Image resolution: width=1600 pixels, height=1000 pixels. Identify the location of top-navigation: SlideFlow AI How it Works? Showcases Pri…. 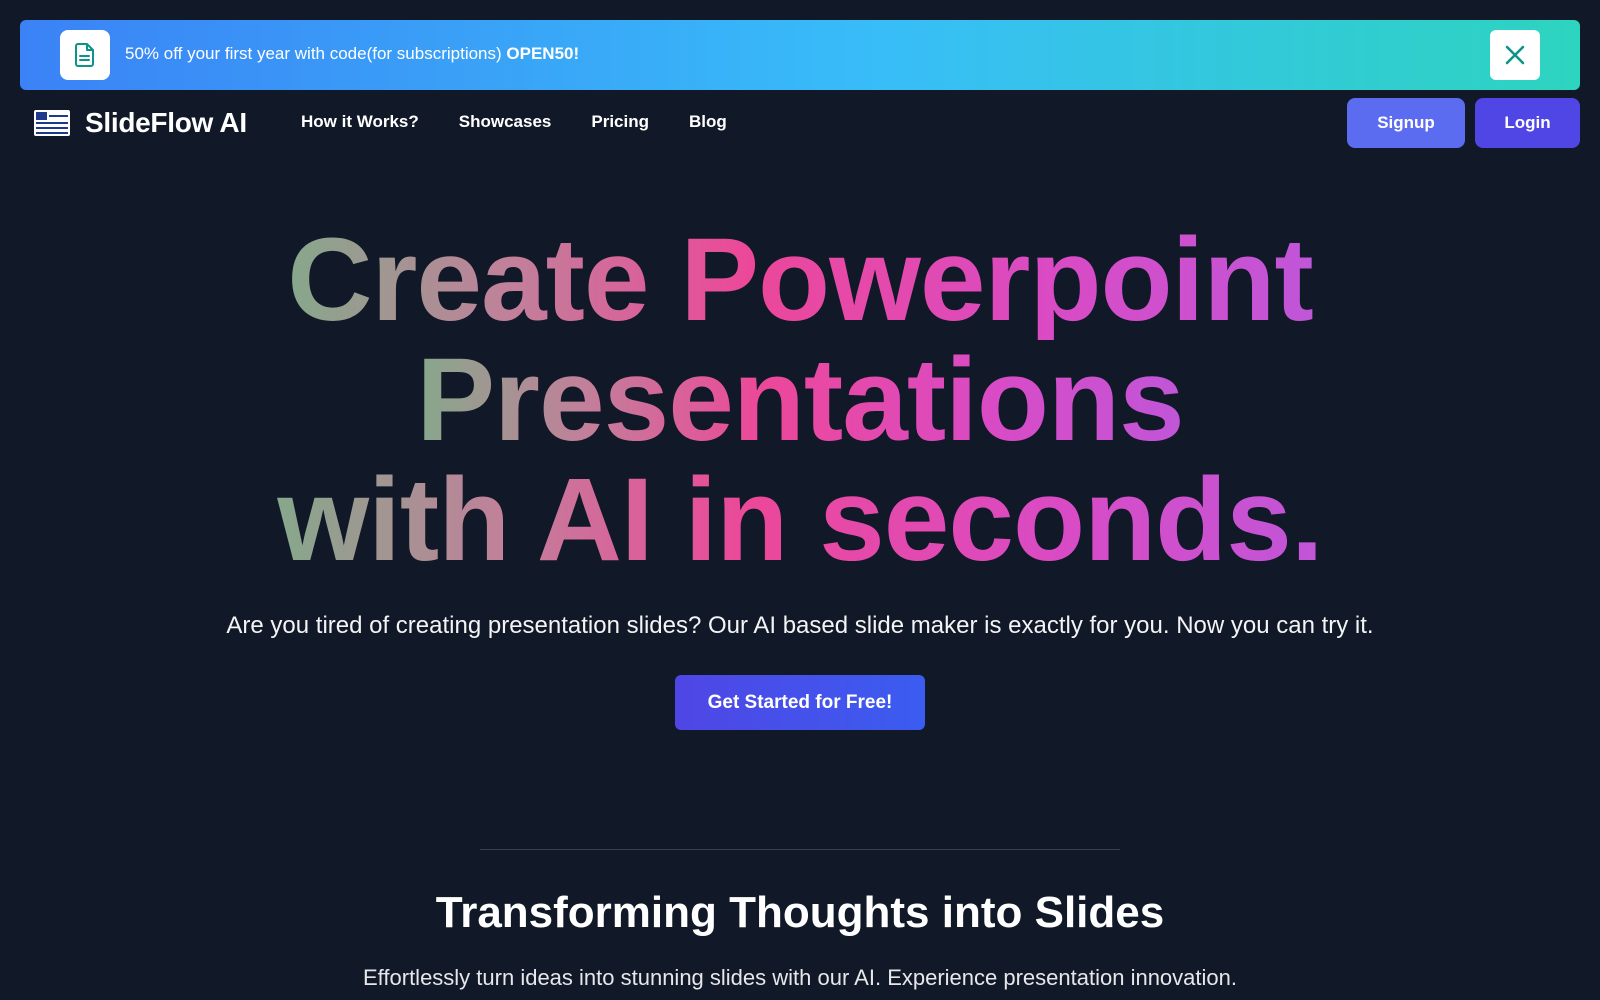
(800, 123).